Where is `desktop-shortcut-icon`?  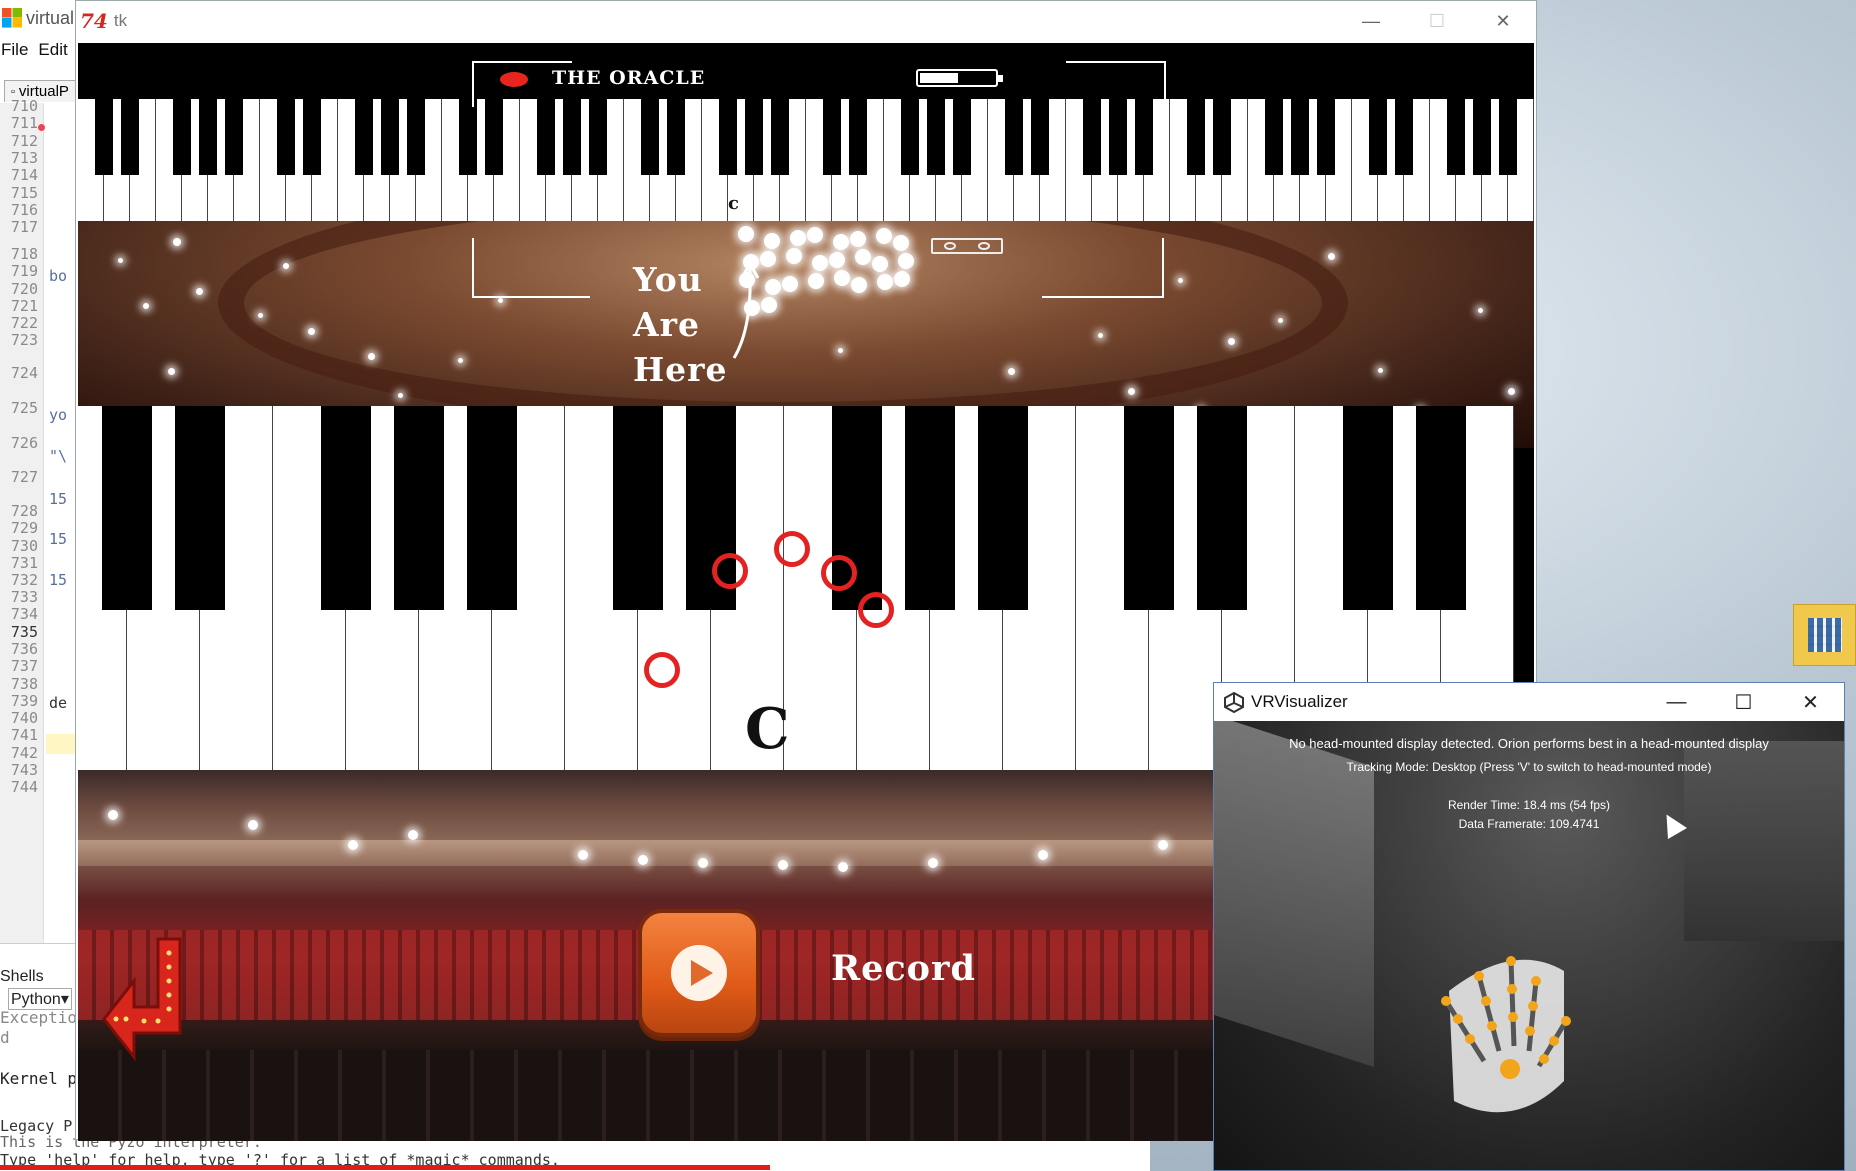
desktop-shortcut-icon is located at coordinates (1824, 635).